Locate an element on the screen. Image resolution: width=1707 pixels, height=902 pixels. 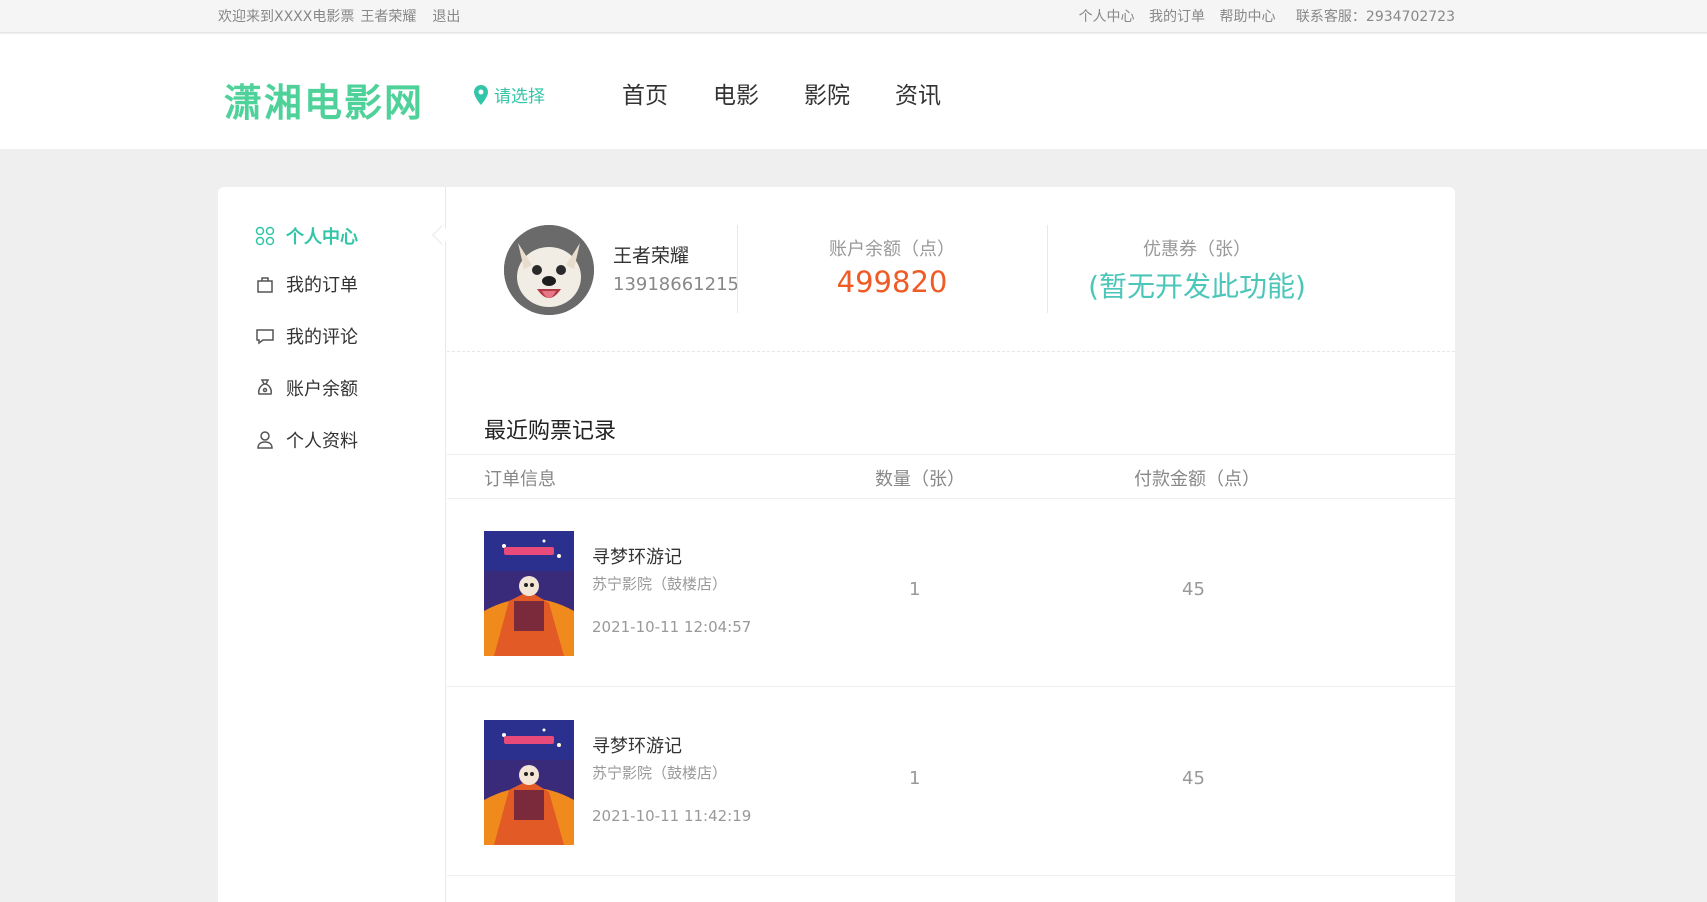
welcome-text: 欢迎来到XXXX电影票 is located at coordinates (286, 17).